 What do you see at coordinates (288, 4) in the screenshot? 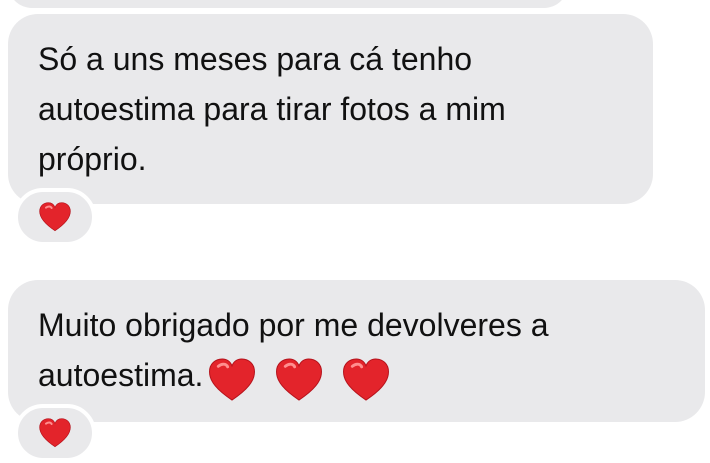
I see `previous-message-bubble-edge` at bounding box center [288, 4].